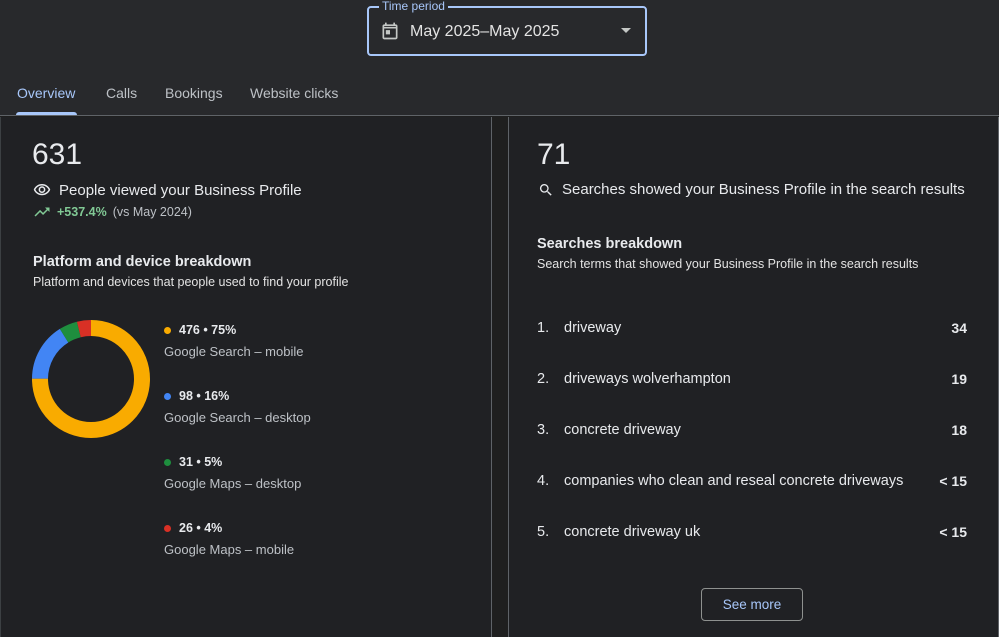 The height and width of the screenshot is (637, 999). What do you see at coordinates (142, 262) in the screenshot?
I see `platform-breakdown-title: Platform and device breakdown` at bounding box center [142, 262].